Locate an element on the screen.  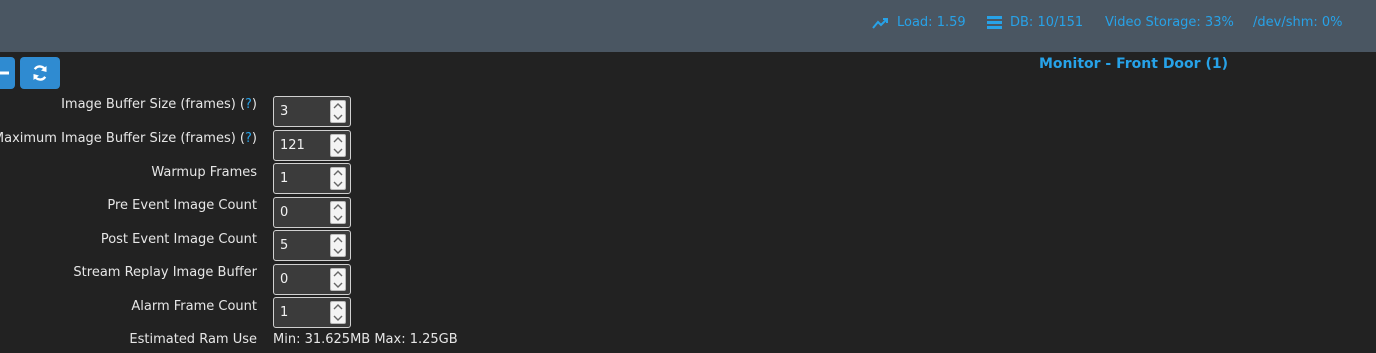
post-event-image-count-input: 5 is located at coordinates (312, 245).